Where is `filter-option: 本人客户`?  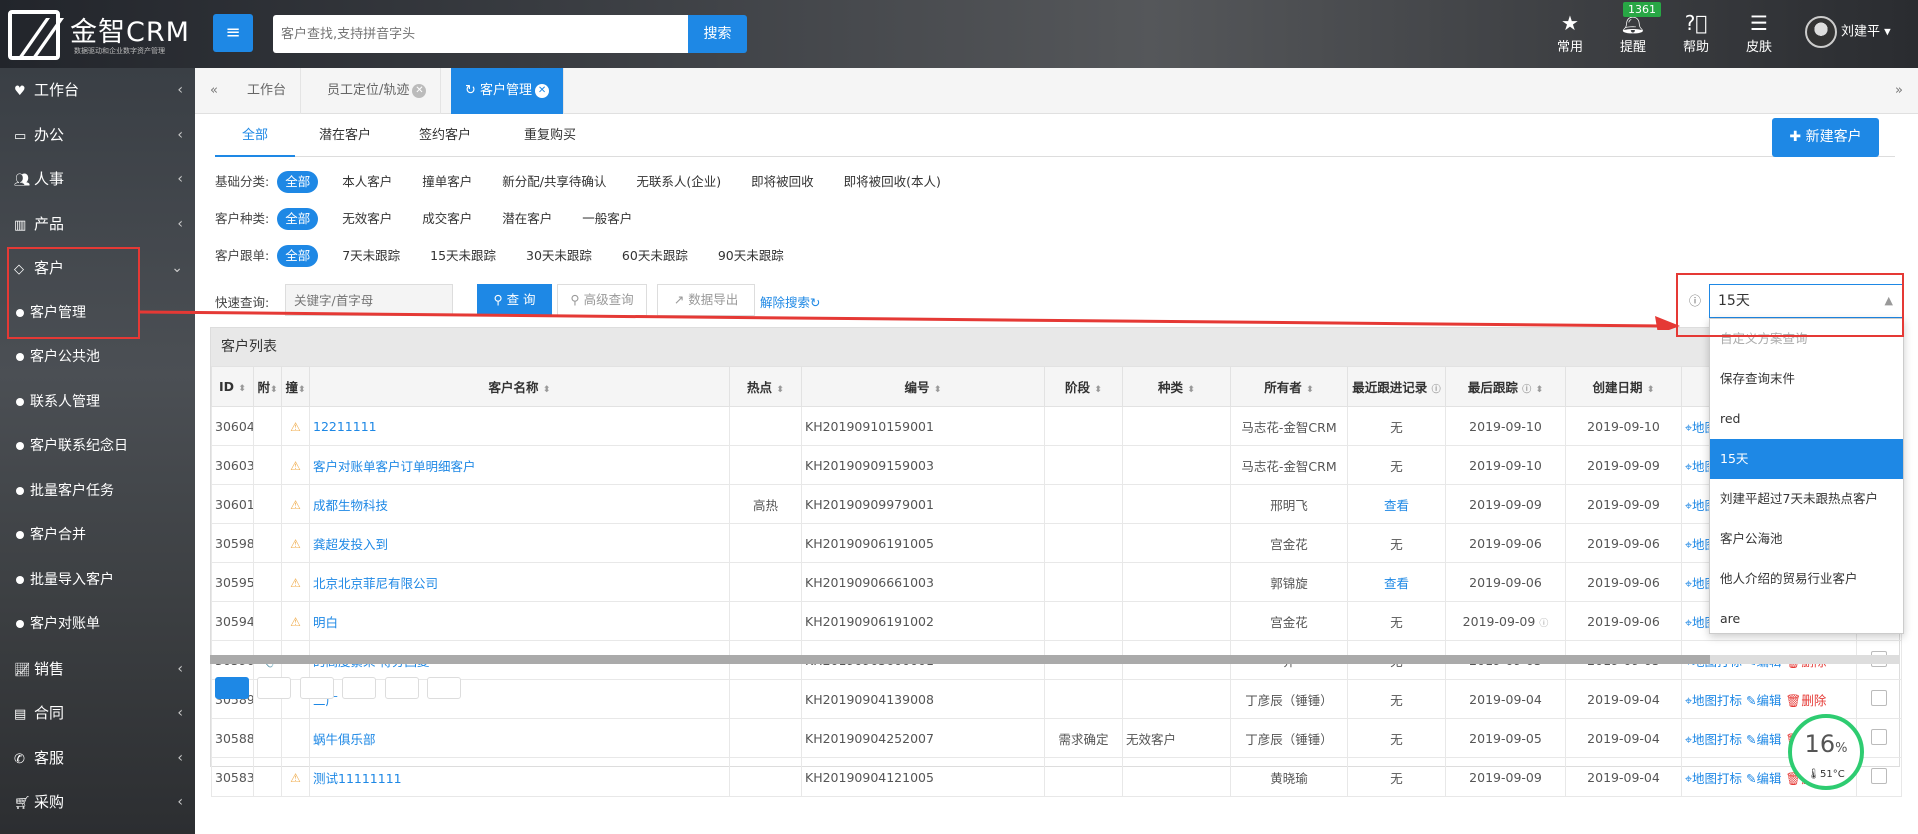 filter-option: 本人客户 is located at coordinates (367, 182).